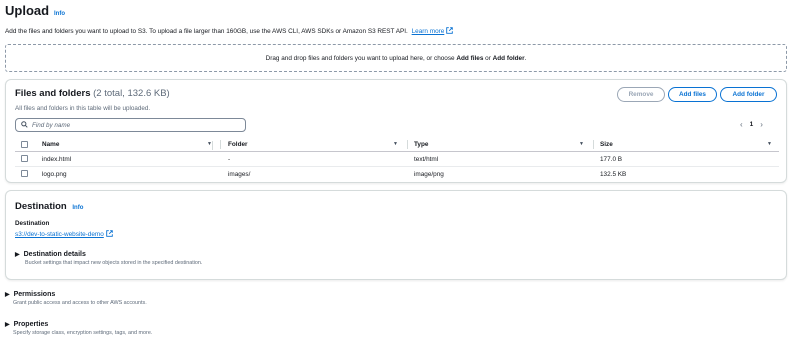  What do you see at coordinates (508, 58) in the screenshot?
I see `dropzone-add-folder: Add folder` at bounding box center [508, 58].